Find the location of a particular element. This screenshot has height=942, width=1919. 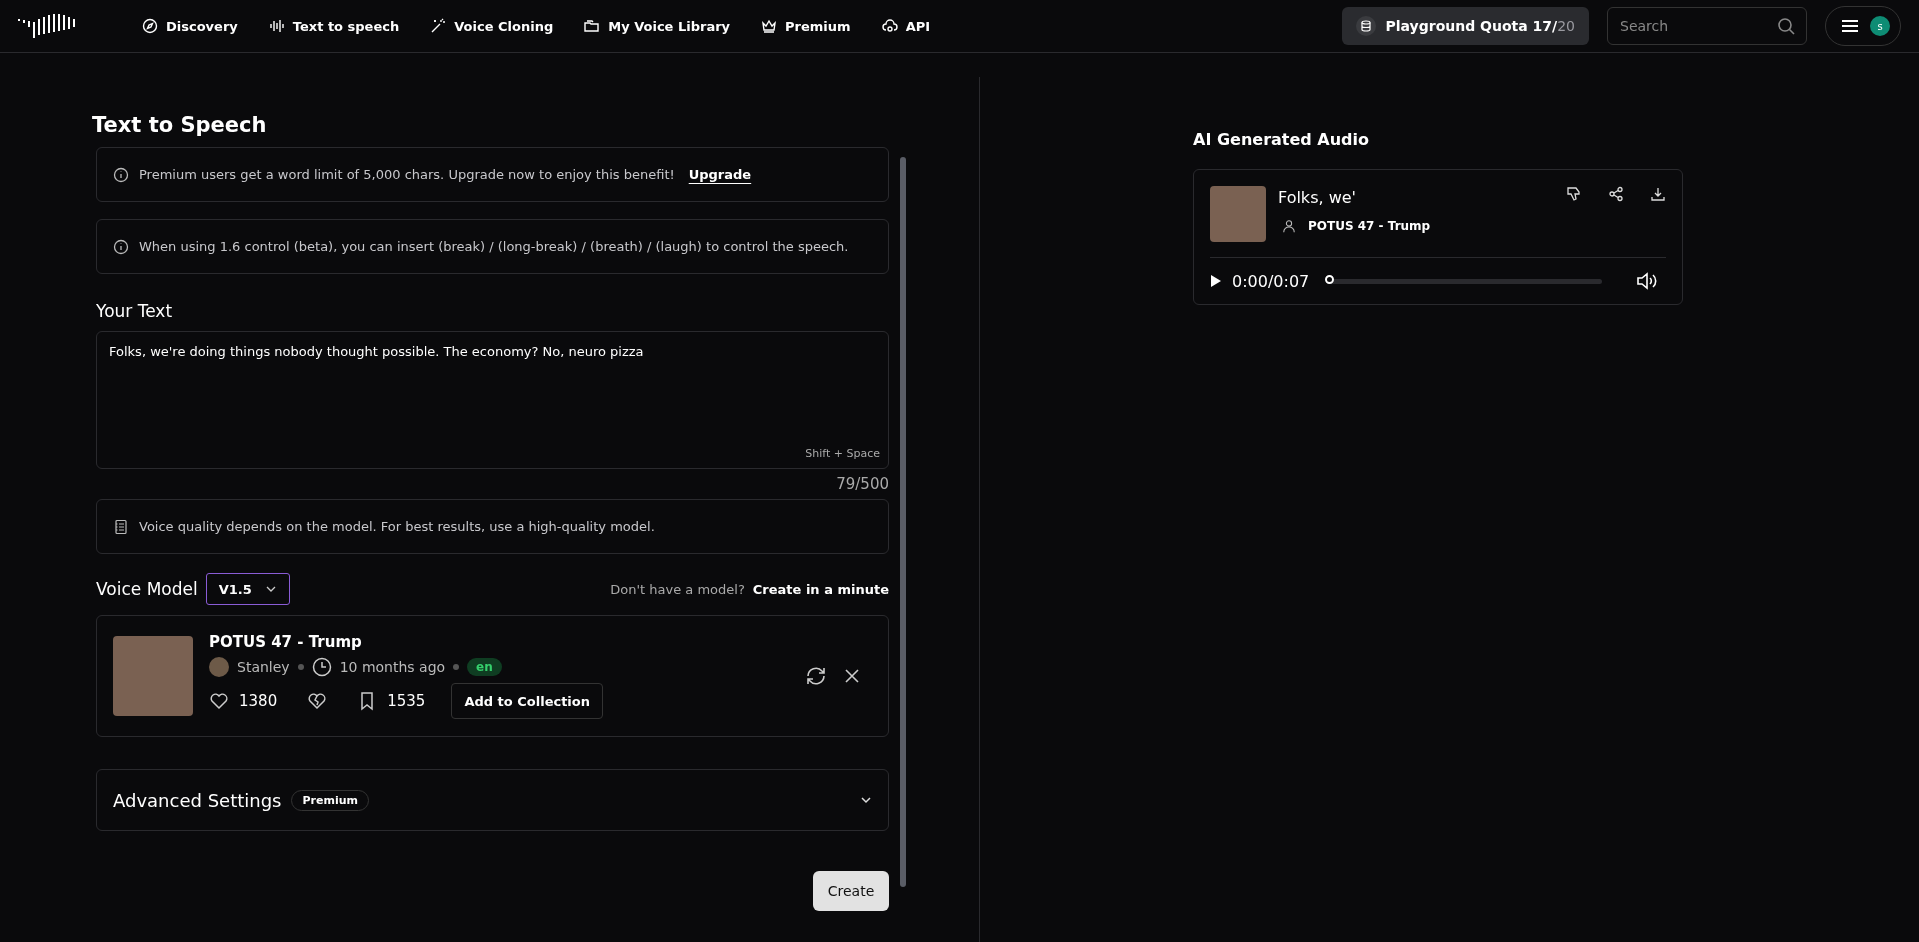

page-title: Text to Speech is located at coordinates (180, 125).